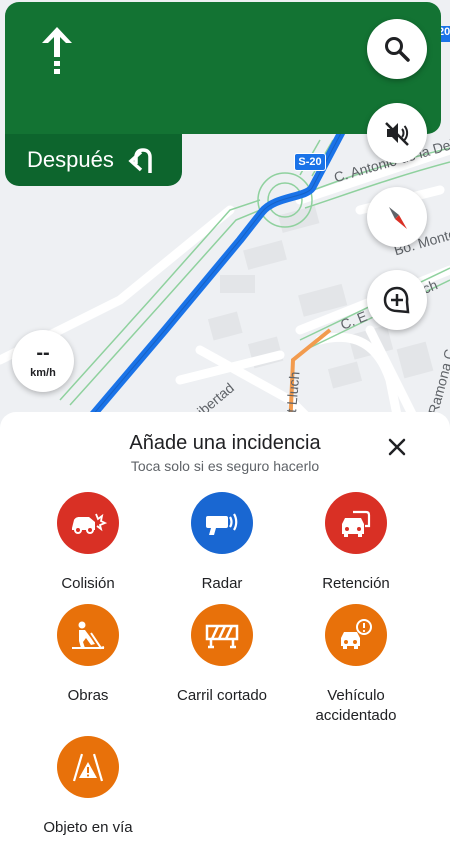  Describe the element at coordinates (88, 827) in the screenshot. I see `incident-label: Objeto en vía` at that location.